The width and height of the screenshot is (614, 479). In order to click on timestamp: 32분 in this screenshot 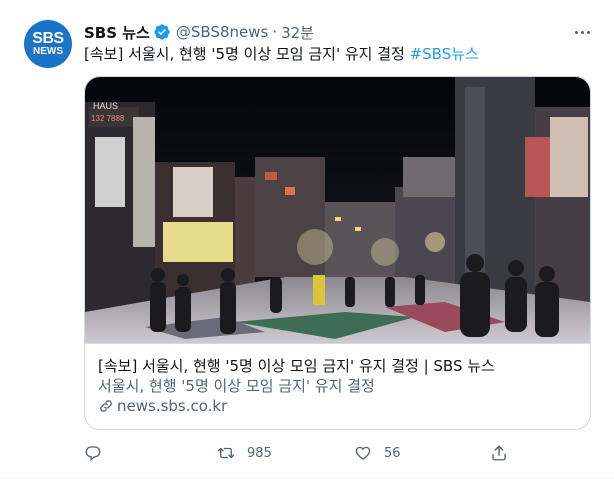, I will do `click(297, 32)`.